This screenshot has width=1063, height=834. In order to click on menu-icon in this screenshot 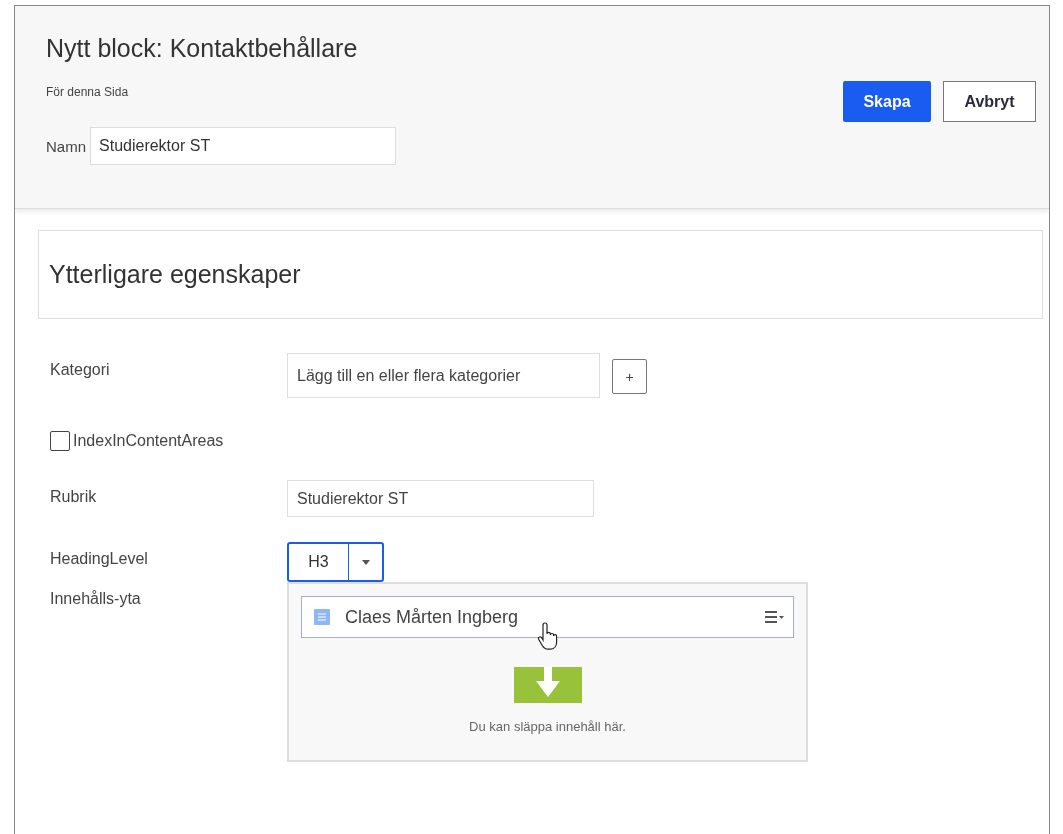, I will do `click(775, 617)`.